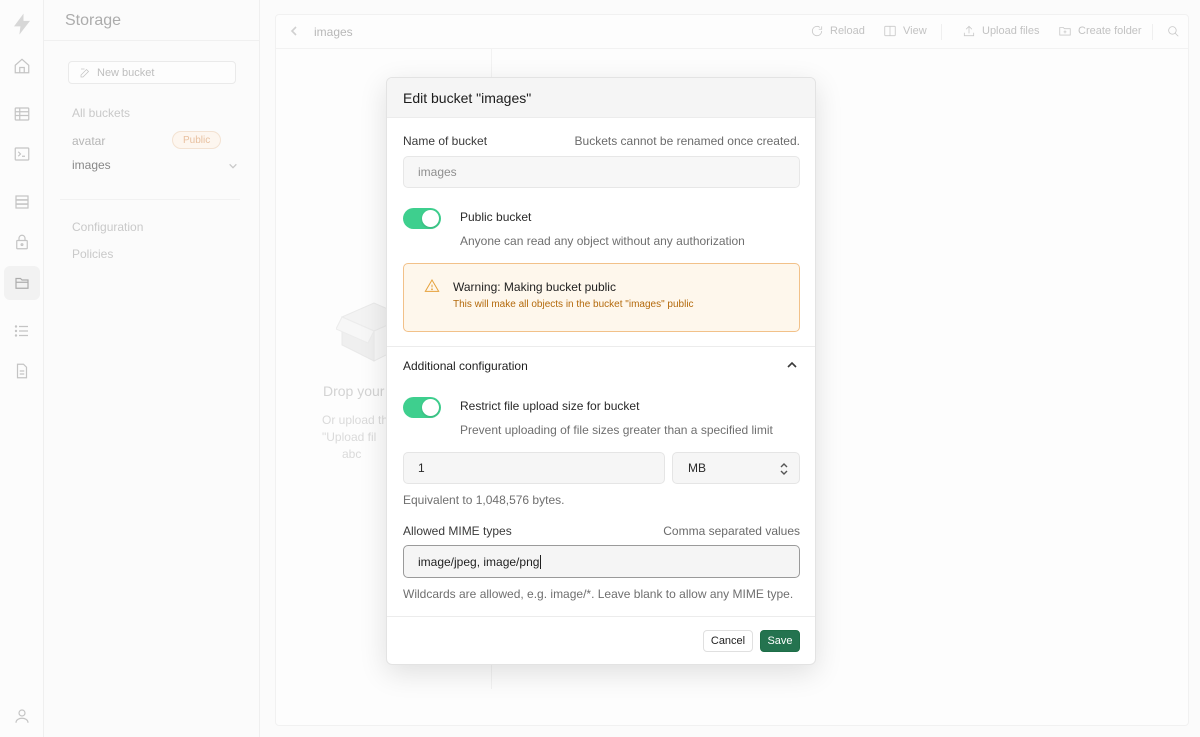  What do you see at coordinates (601, 98) in the screenshot?
I see `dialog-title: Edit bucket "images"` at bounding box center [601, 98].